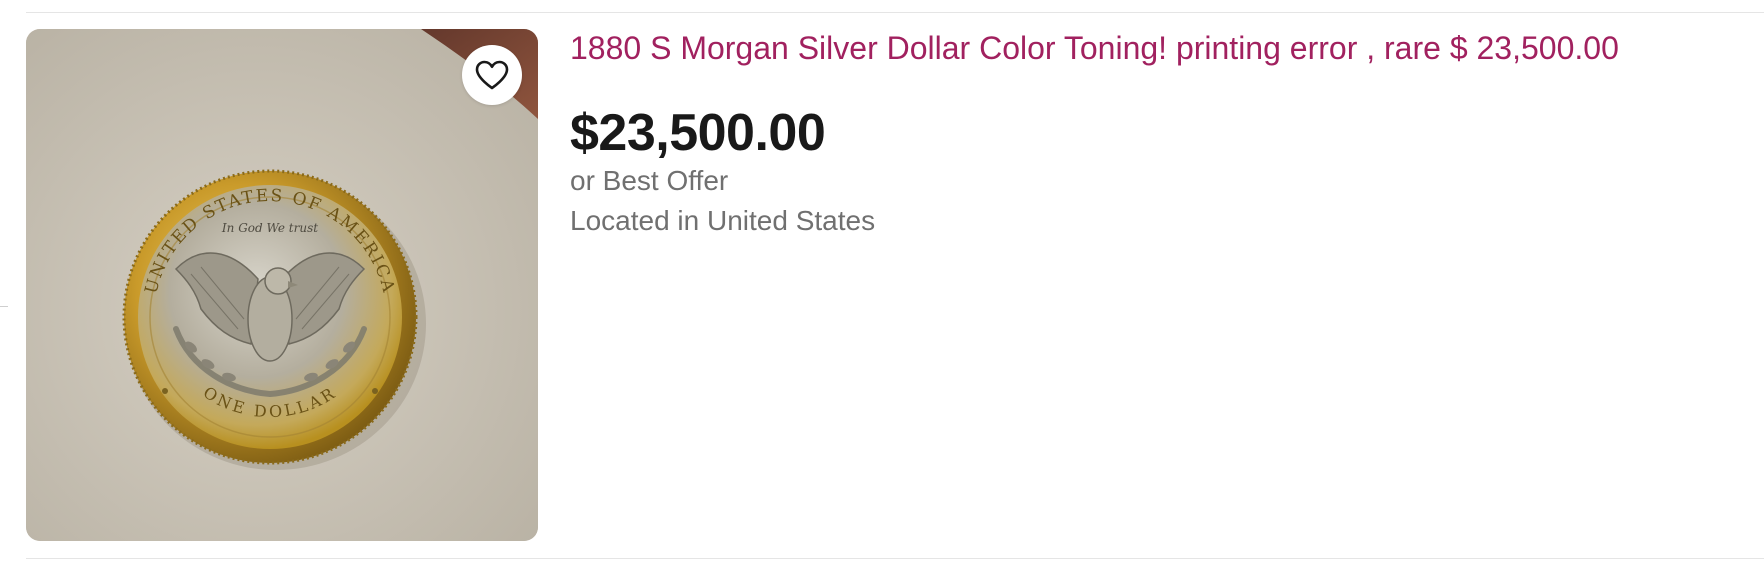 The image size is (1764, 566). Describe the element at coordinates (4, 306) in the screenshot. I see `edge-tick` at that location.